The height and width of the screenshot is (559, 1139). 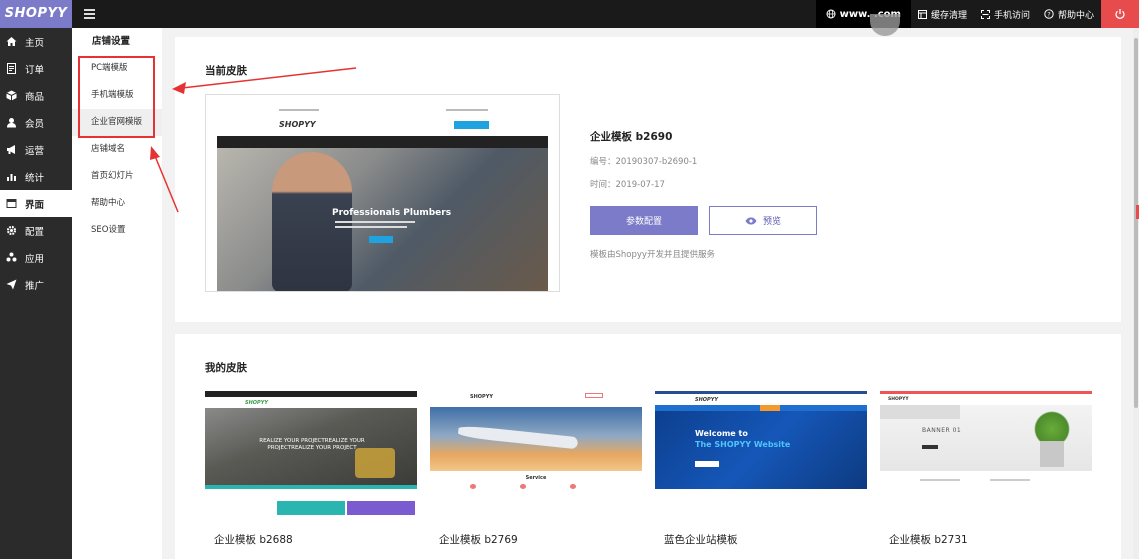 I want to click on sidebar-item-apps: 应用, so click(x=36, y=257).